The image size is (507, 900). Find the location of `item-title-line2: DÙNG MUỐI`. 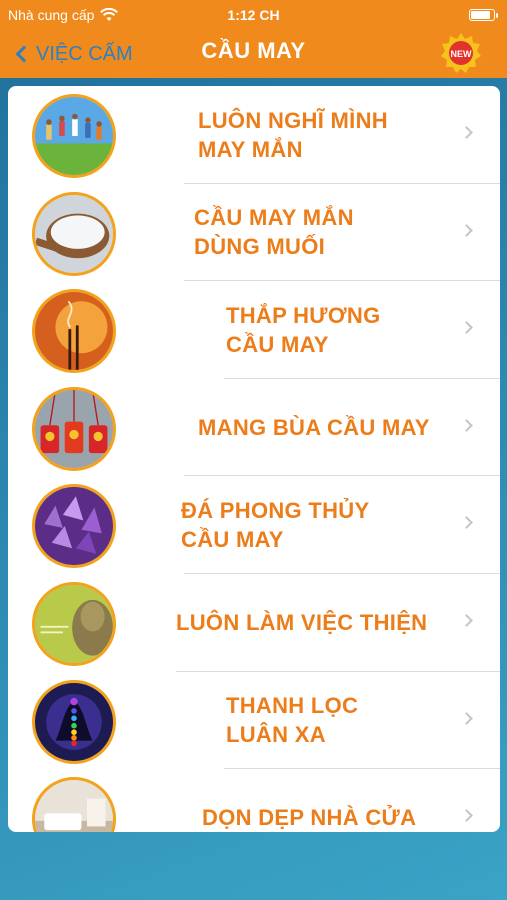

item-title-line2: DÙNG MUỐI is located at coordinates (260, 247).